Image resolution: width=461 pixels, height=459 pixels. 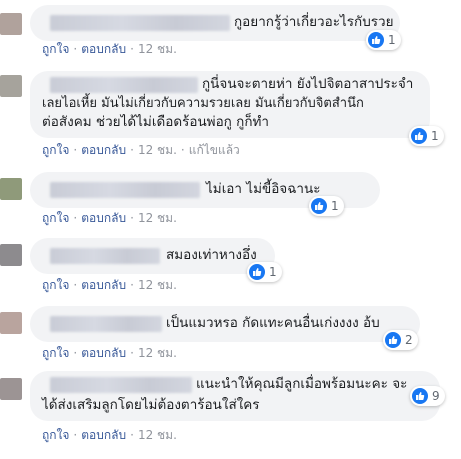 I want to click on reaction-number: 2, so click(x=409, y=340).